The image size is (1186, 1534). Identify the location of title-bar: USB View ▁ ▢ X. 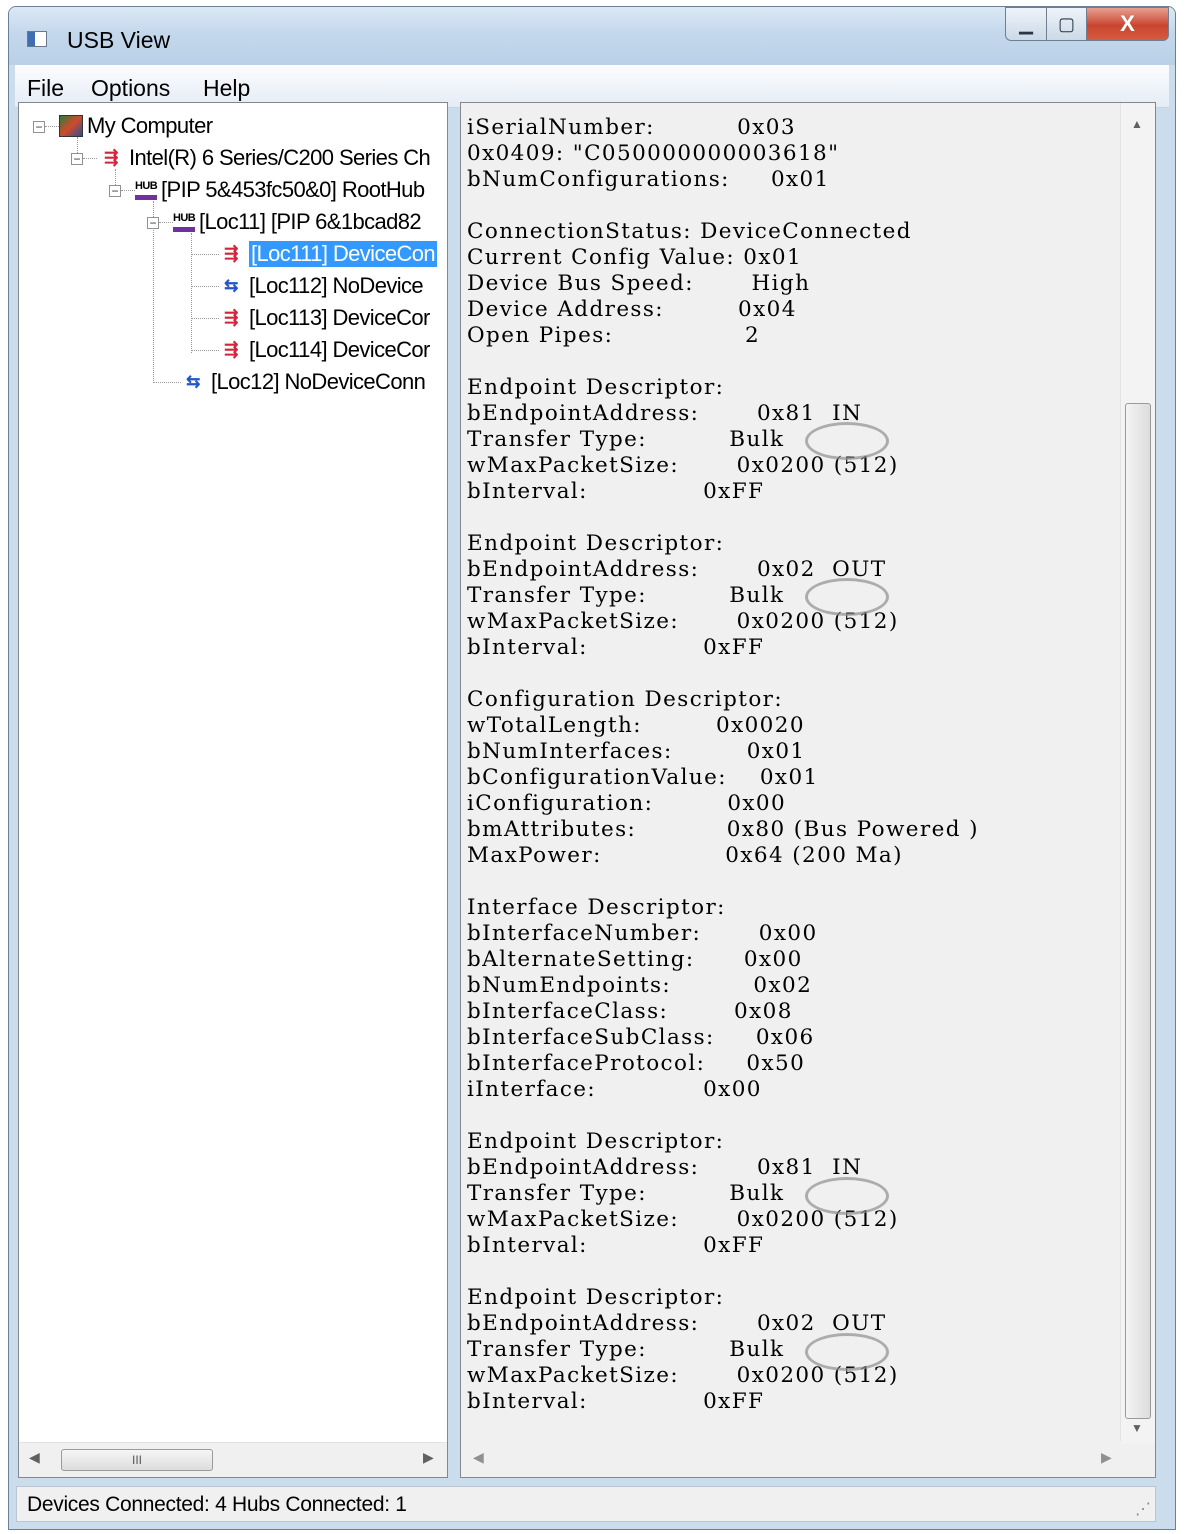
(592, 36).